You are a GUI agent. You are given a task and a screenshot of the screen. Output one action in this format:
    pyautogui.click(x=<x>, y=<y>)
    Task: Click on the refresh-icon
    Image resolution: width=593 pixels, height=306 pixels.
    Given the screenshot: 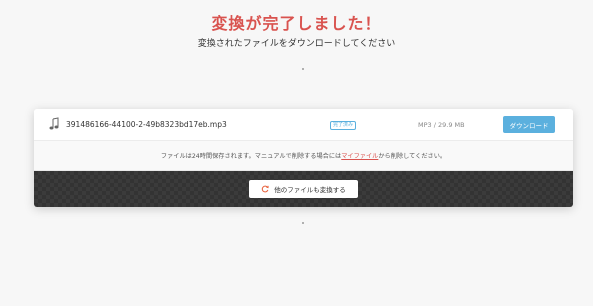 What is the action you would take?
    pyautogui.click(x=265, y=189)
    